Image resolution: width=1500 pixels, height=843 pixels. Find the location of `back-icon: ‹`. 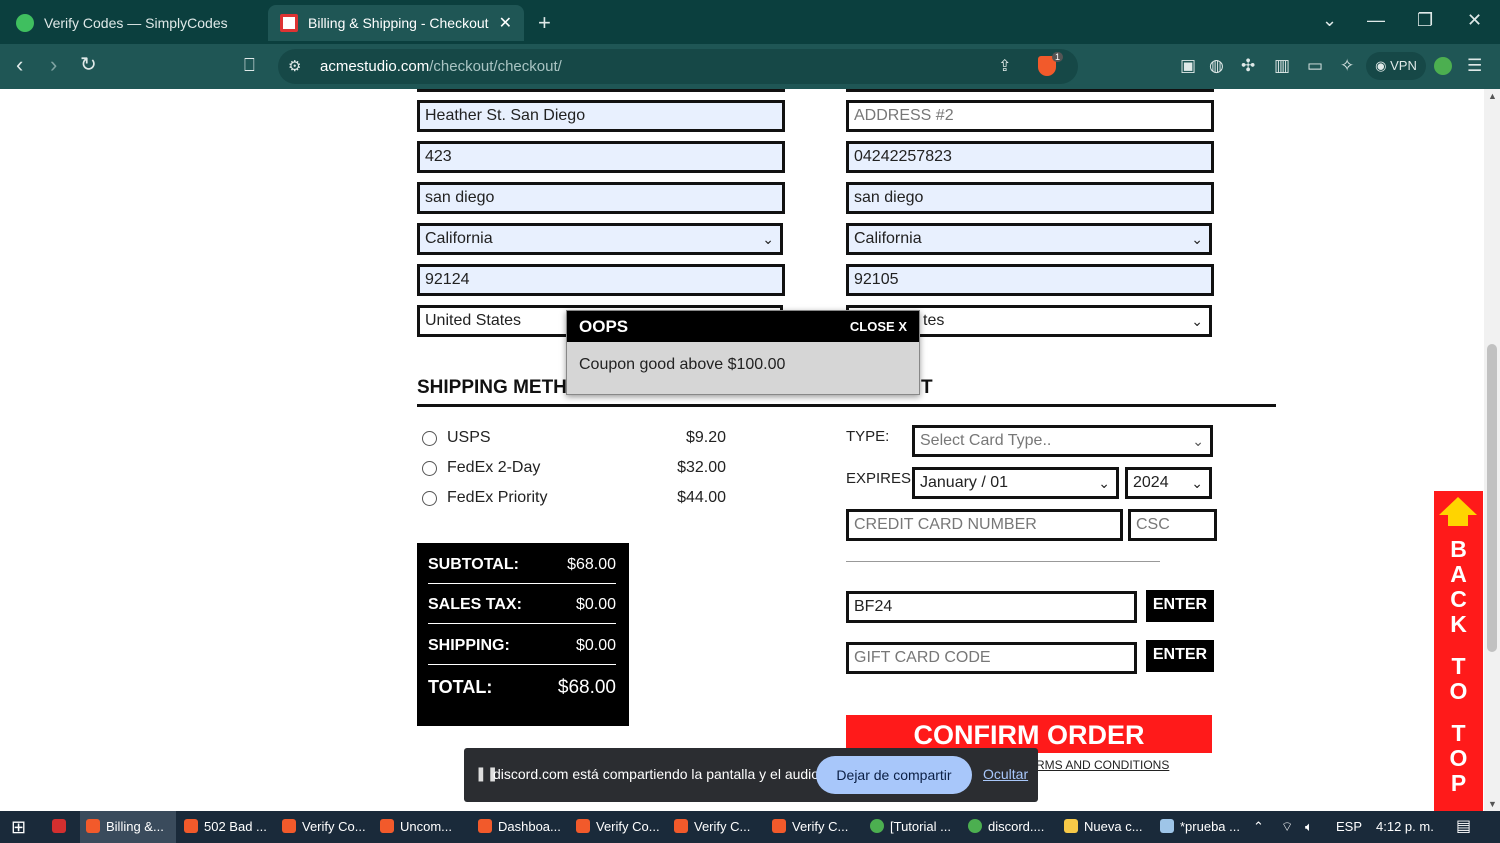

back-icon: ‹ is located at coordinates (19, 65).